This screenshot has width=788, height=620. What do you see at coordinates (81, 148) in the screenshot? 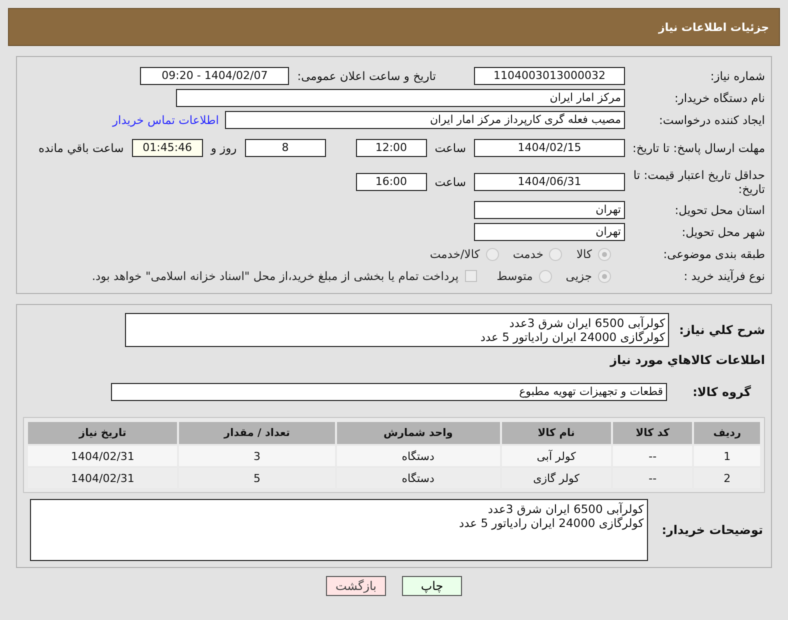
I see `remaining-label: ساعت باقي مانده` at bounding box center [81, 148].